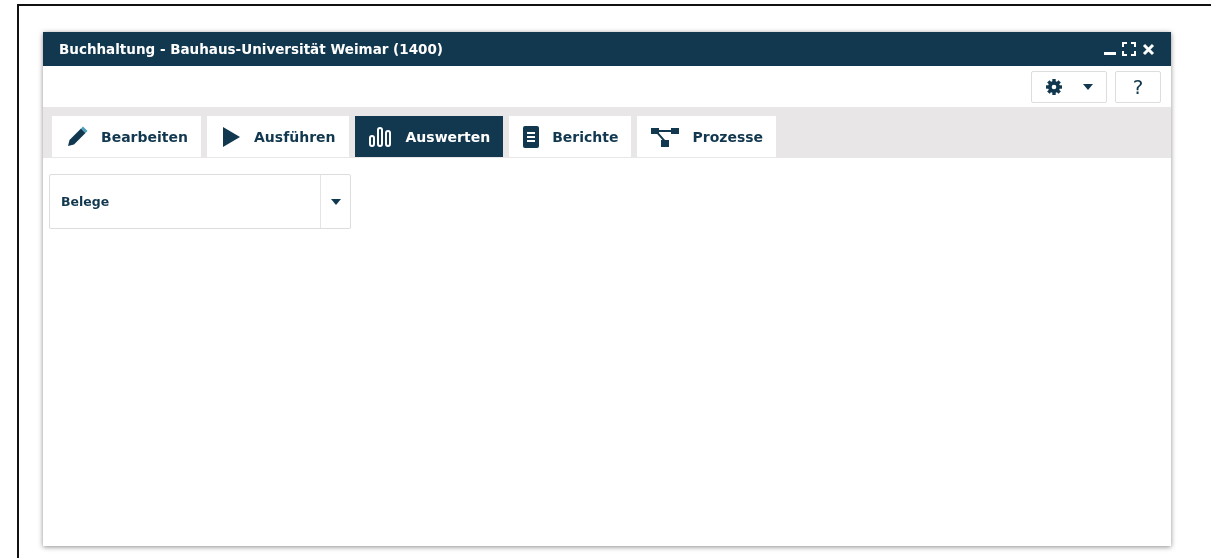  Describe the element at coordinates (77, 136) in the screenshot. I see `pencil-icon` at that location.